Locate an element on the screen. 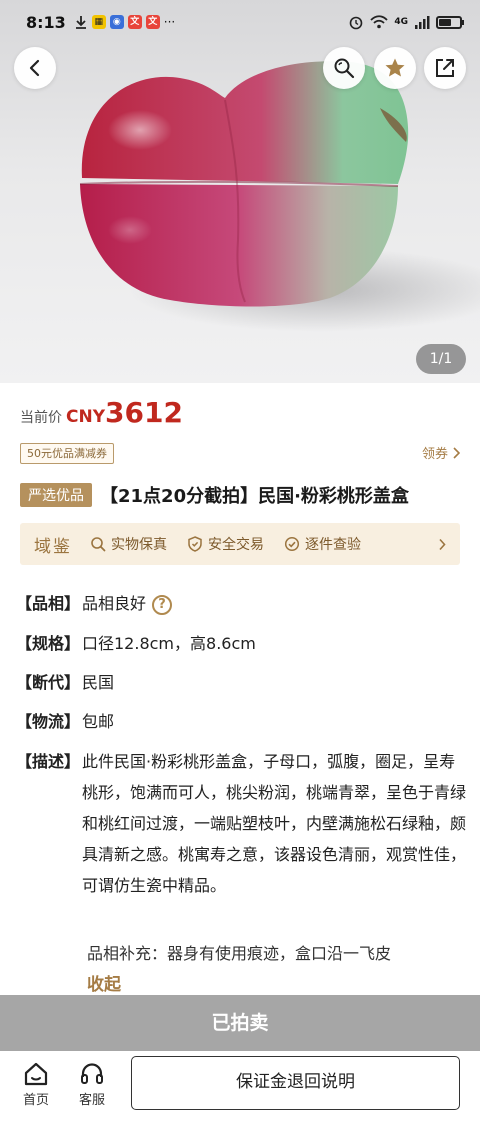 The width and height of the screenshot is (480, 1127). price-value: 3612 is located at coordinates (144, 412).